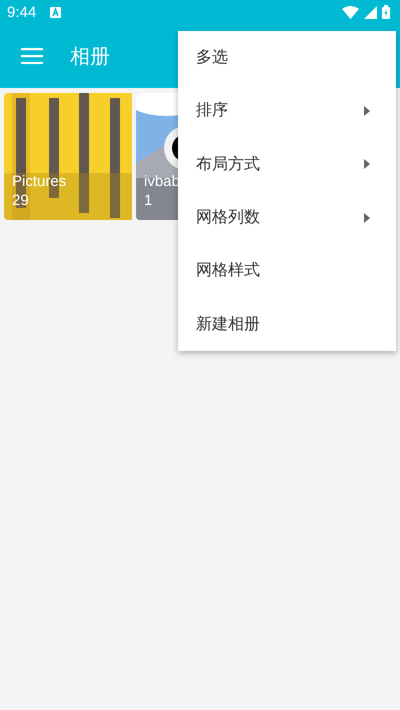  I want to click on album-count: 29, so click(21, 200).